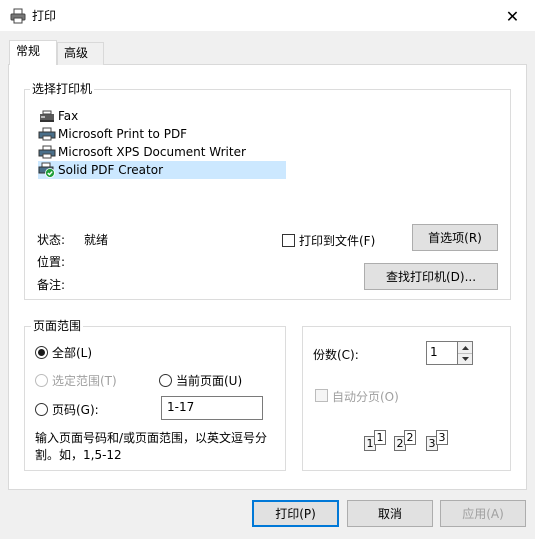  Describe the element at coordinates (47, 170) in the screenshot. I see `default-printer-icon` at that location.